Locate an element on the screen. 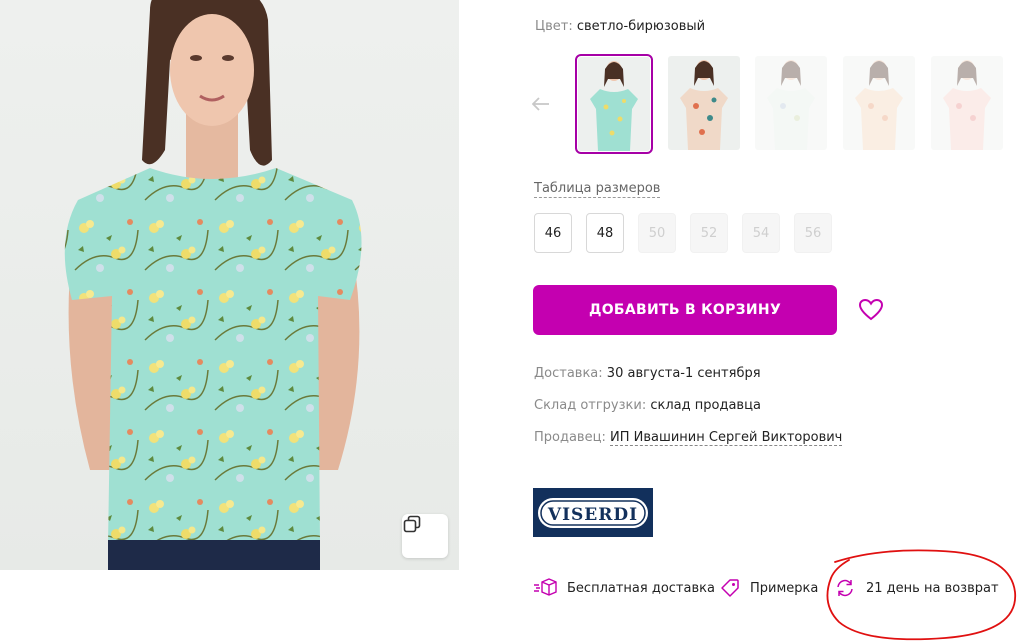 This screenshot has height=644, width=1020. seller-label: Продавец: is located at coordinates (570, 437).